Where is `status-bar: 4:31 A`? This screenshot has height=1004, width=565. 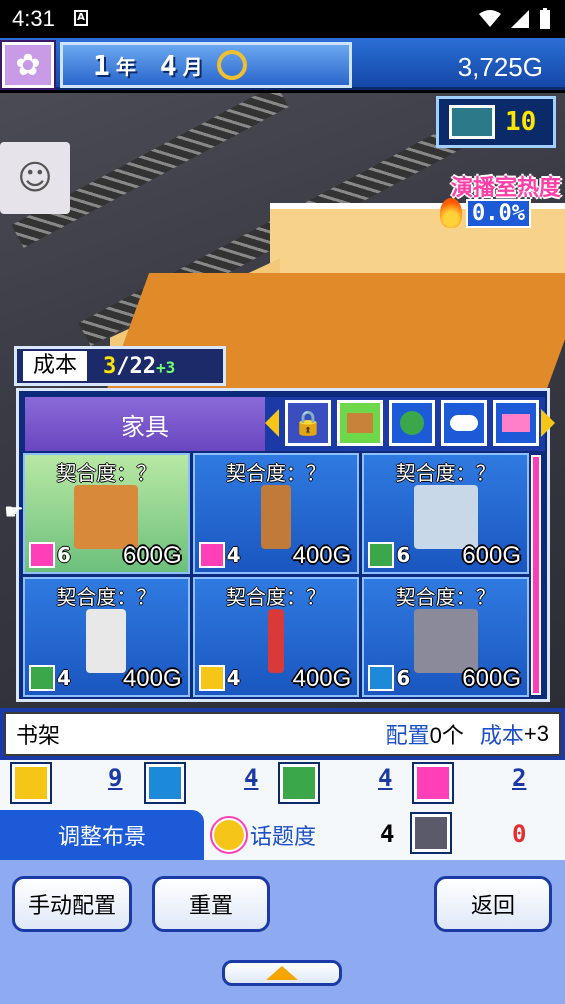 status-bar: 4:31 A is located at coordinates (282, 19).